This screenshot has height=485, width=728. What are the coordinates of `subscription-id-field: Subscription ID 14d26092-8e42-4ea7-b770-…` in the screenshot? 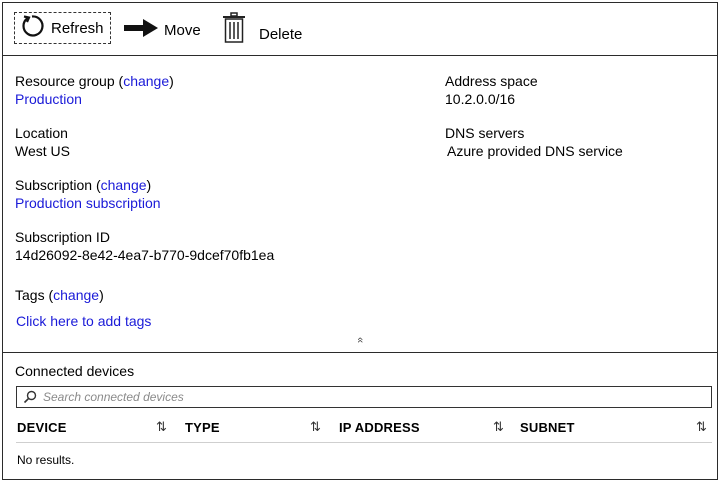 It's located at (144, 246).